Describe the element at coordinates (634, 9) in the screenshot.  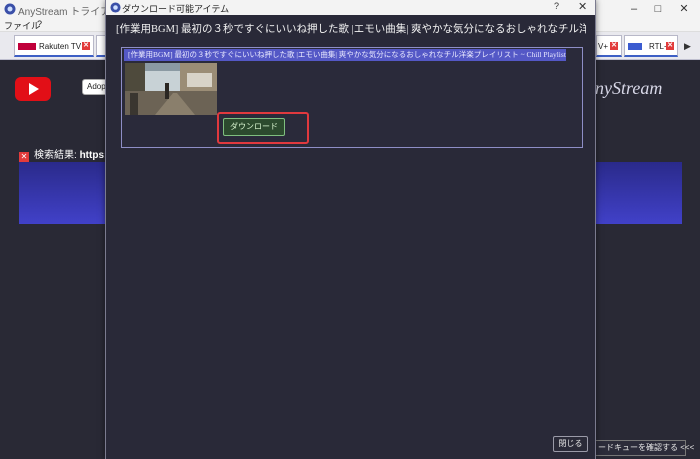
I see `minimize-icon: –` at that location.